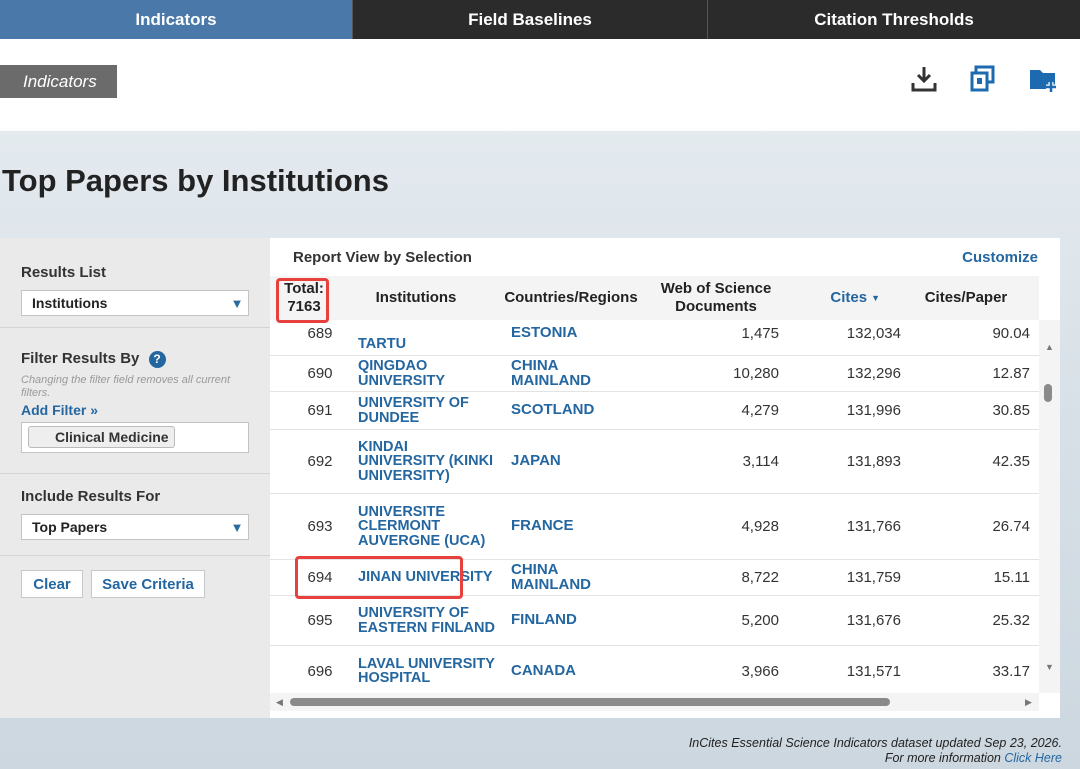  Describe the element at coordinates (873, 333) in the screenshot. I see `cites-cell: 132,034` at that location.